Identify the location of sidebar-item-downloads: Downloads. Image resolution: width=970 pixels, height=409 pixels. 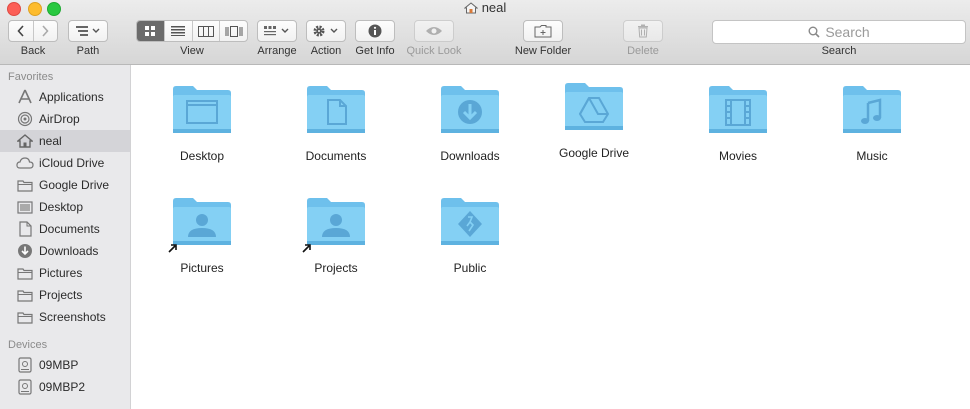
(65, 251).